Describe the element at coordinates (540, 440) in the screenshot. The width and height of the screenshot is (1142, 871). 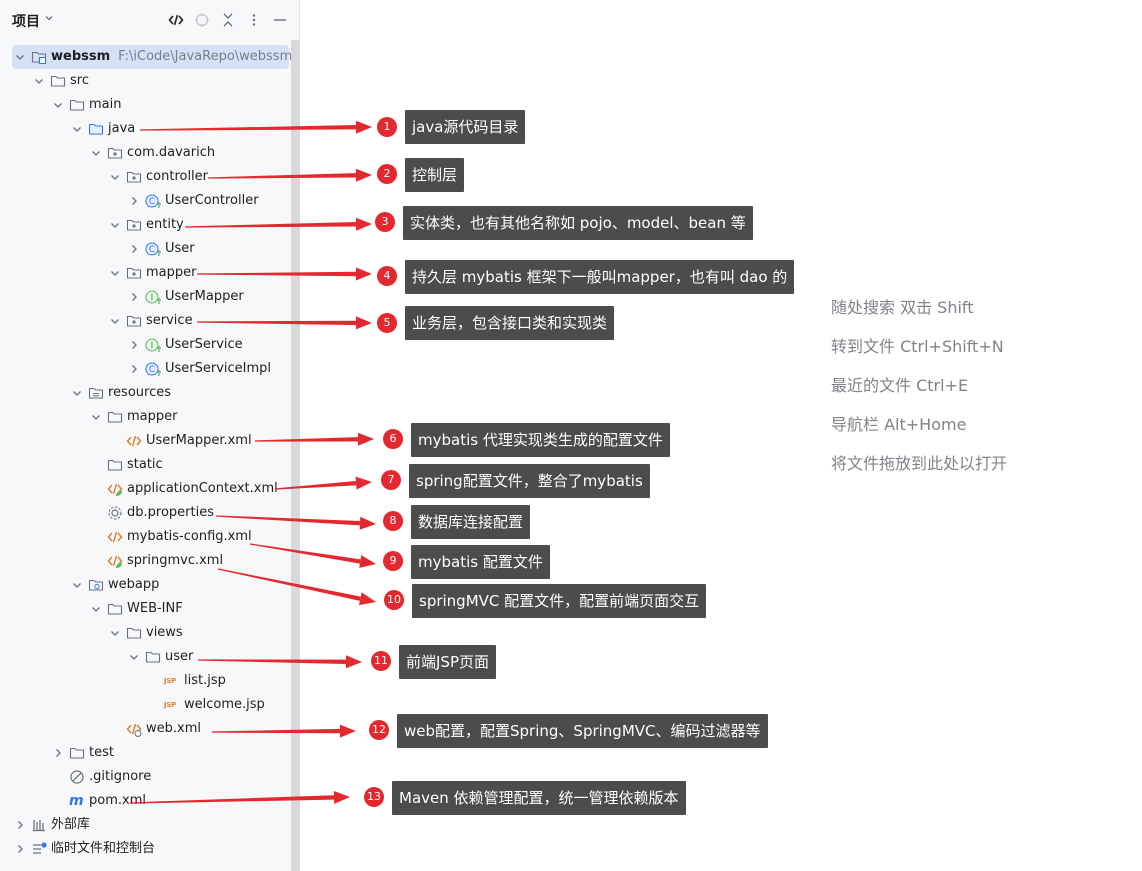
I see `annotation-callout: mybatis 代理实现类生成的配置文件` at that location.